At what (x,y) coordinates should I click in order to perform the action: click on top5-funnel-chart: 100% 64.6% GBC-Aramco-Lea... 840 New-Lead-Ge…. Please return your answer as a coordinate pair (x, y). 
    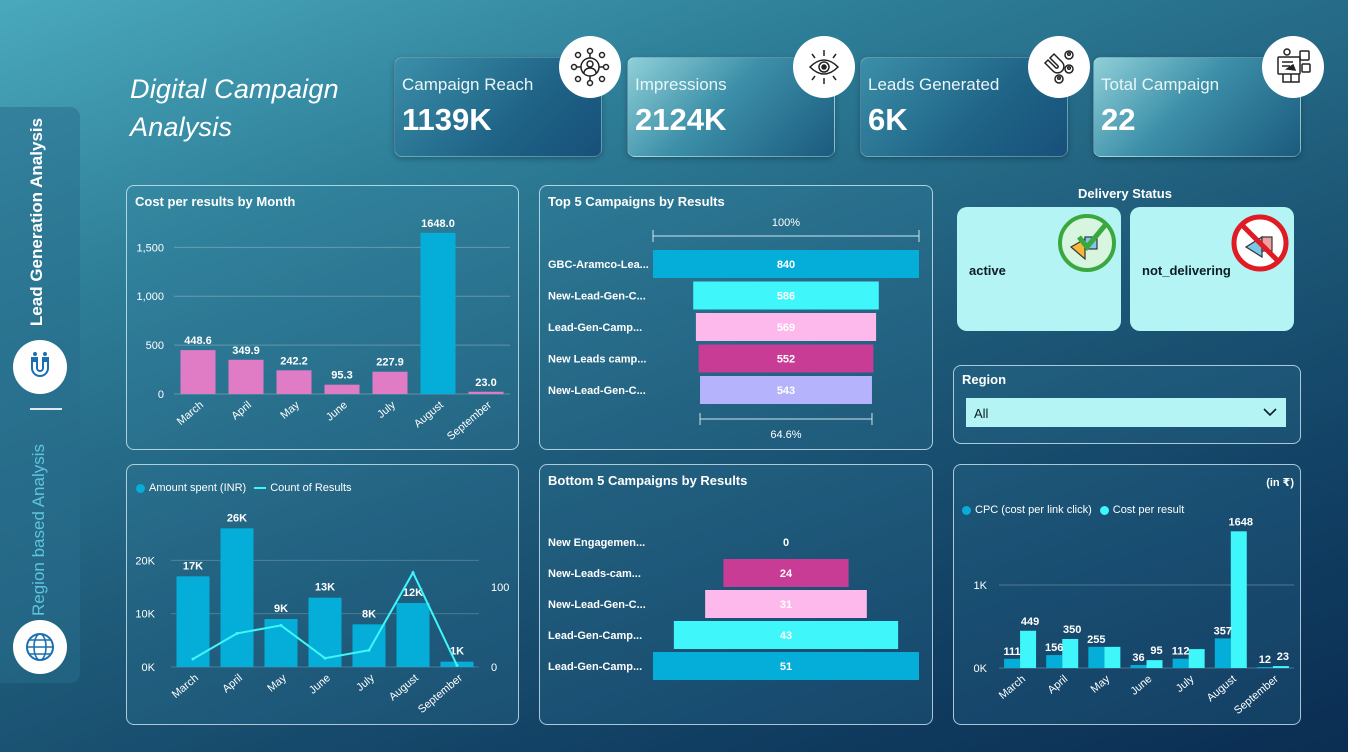
    Looking at the image, I should click on (734, 329).